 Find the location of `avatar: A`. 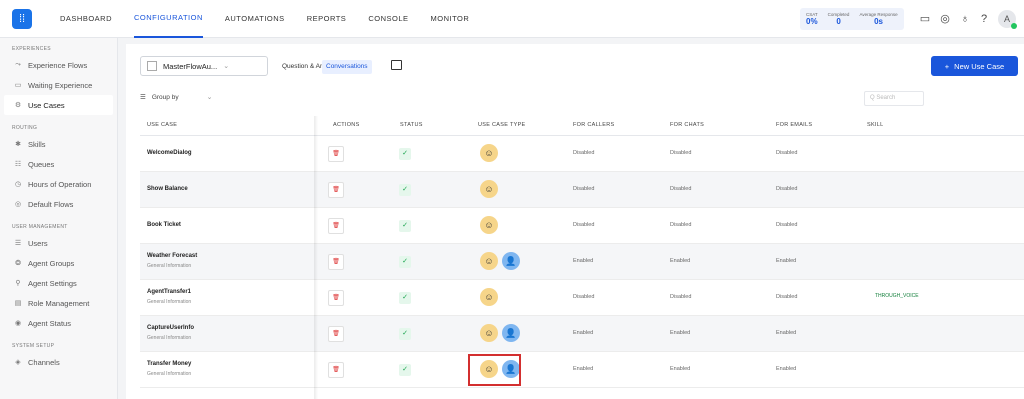

avatar: A is located at coordinates (1007, 19).